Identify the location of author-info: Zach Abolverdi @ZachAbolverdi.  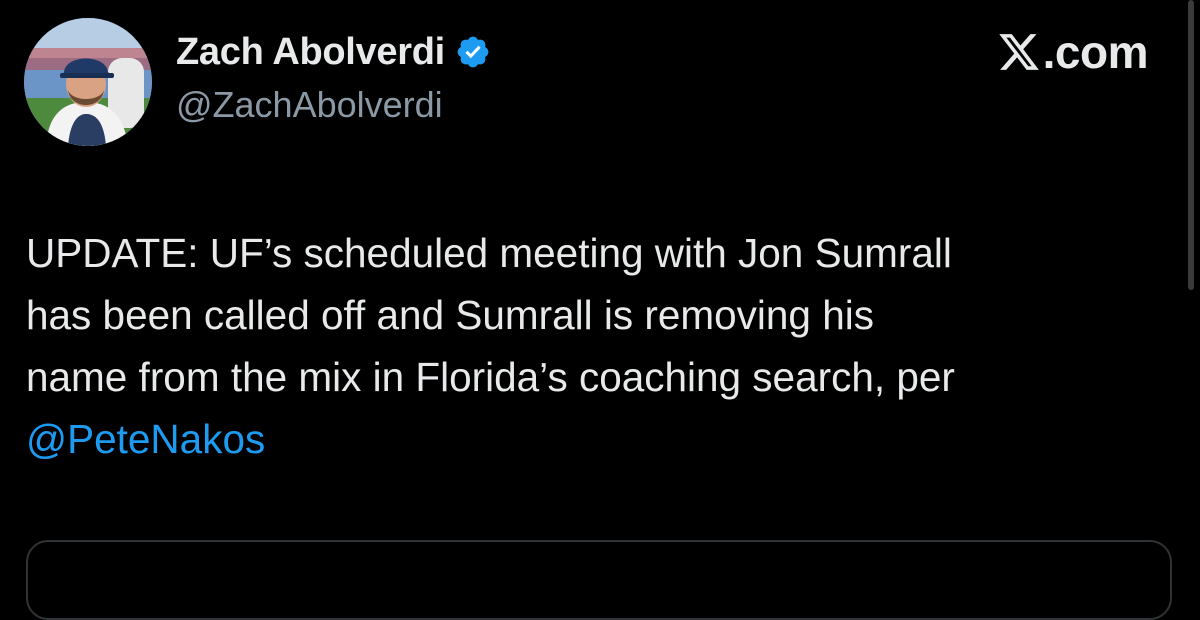
(333, 77).